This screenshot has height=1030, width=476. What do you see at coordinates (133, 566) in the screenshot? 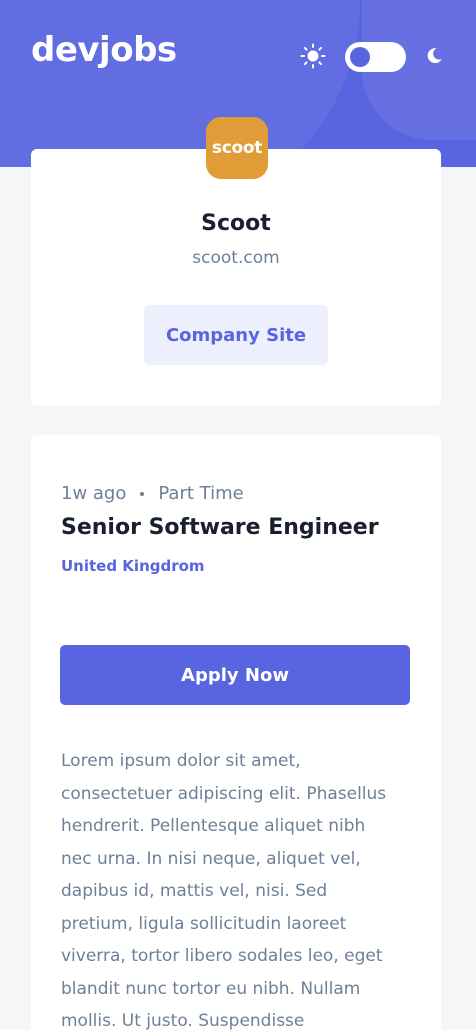
I see `job-location: United Kingdrom` at bounding box center [133, 566].